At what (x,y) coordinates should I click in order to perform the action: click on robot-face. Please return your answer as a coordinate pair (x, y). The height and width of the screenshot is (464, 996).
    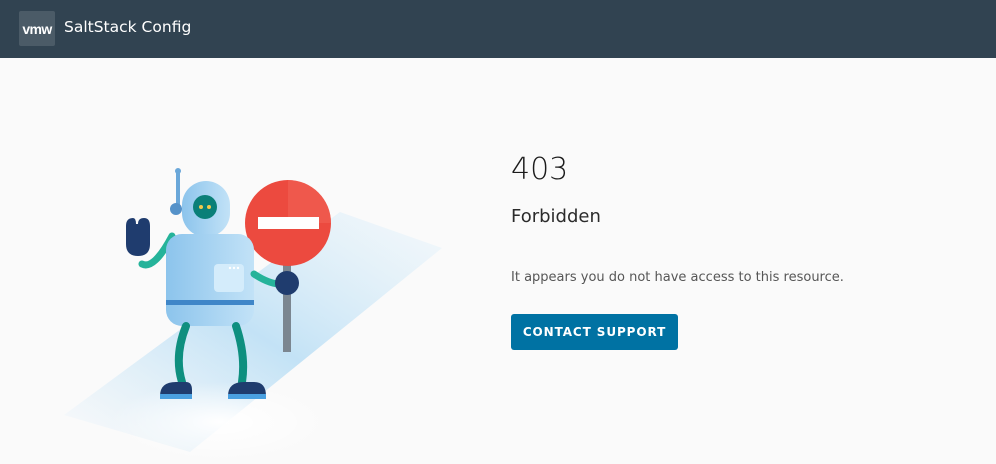
    Looking at the image, I should click on (205, 207).